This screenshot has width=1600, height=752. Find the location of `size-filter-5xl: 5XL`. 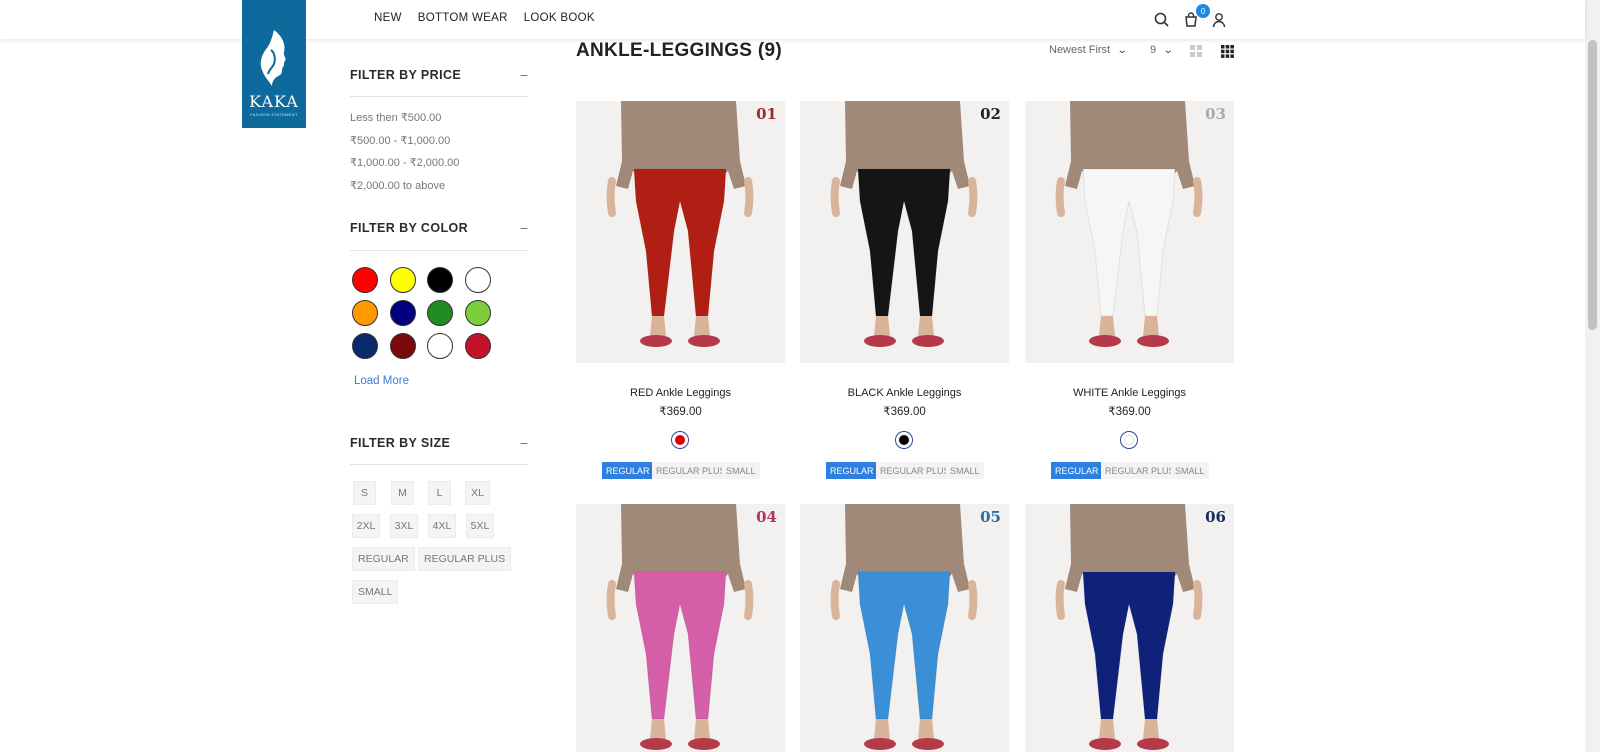

size-filter-5xl: 5XL is located at coordinates (480, 526).